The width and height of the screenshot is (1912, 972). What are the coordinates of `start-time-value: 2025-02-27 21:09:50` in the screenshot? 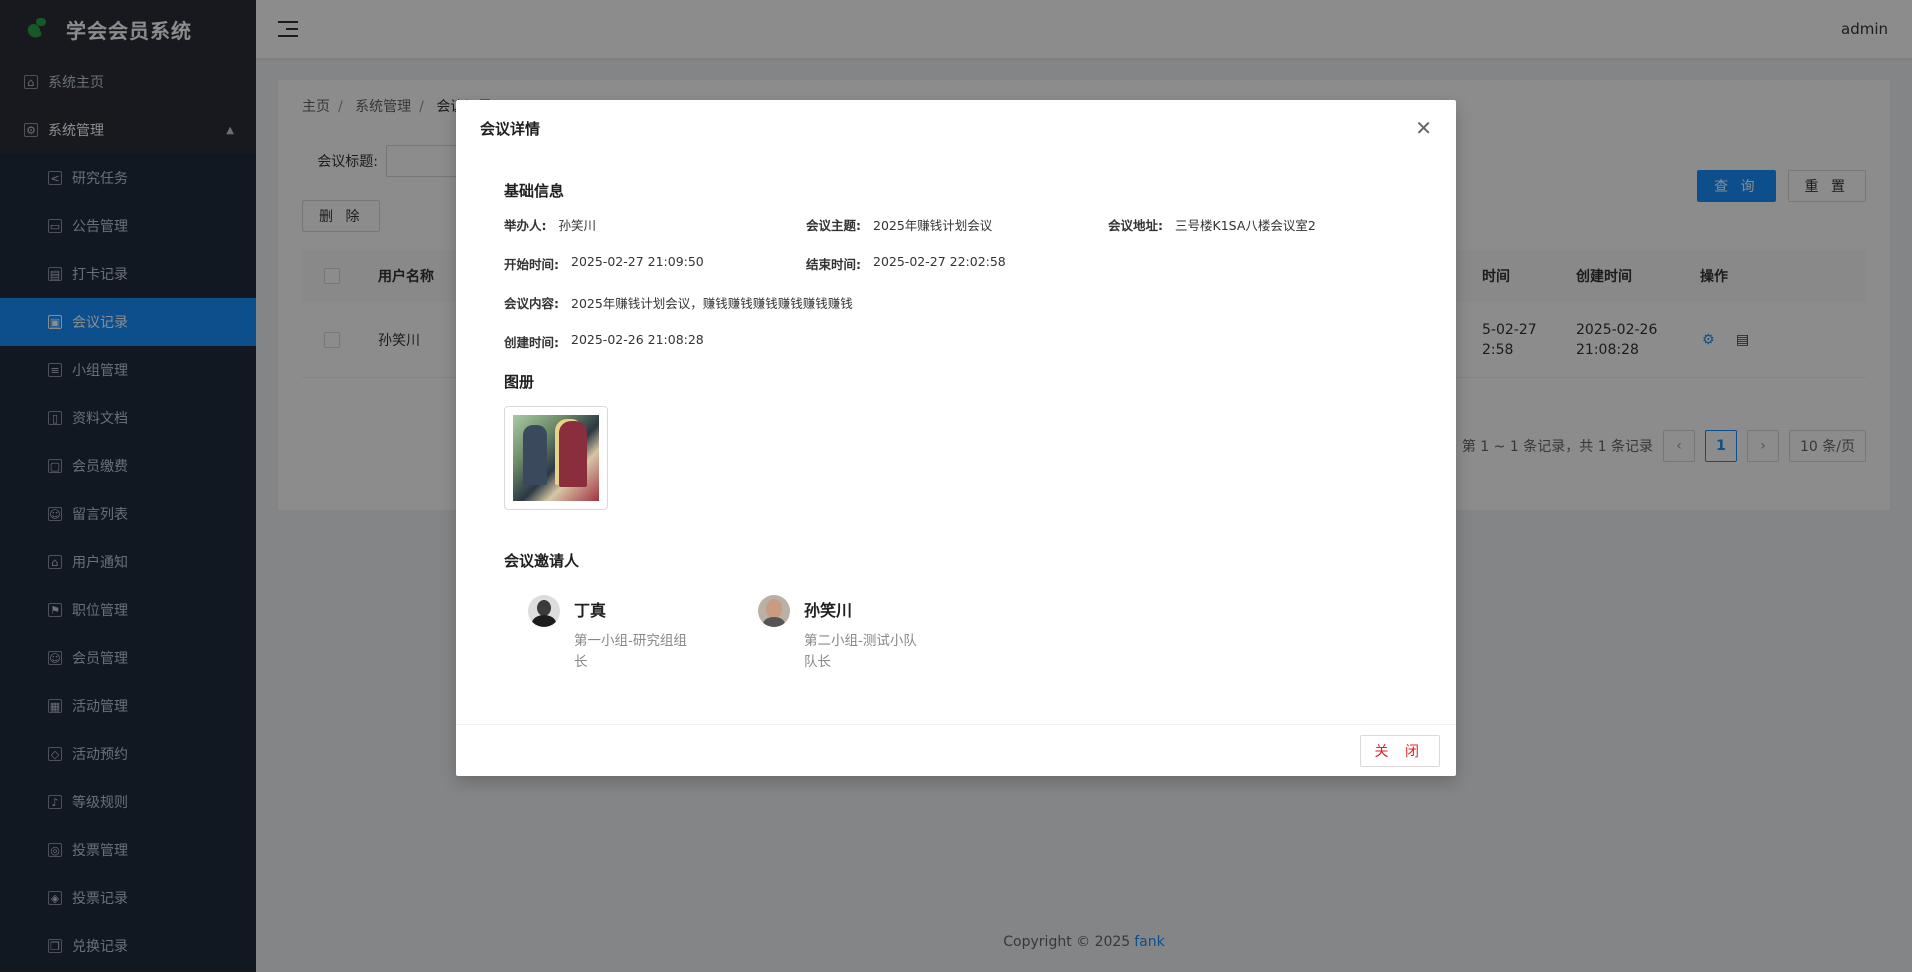 It's located at (637, 261).